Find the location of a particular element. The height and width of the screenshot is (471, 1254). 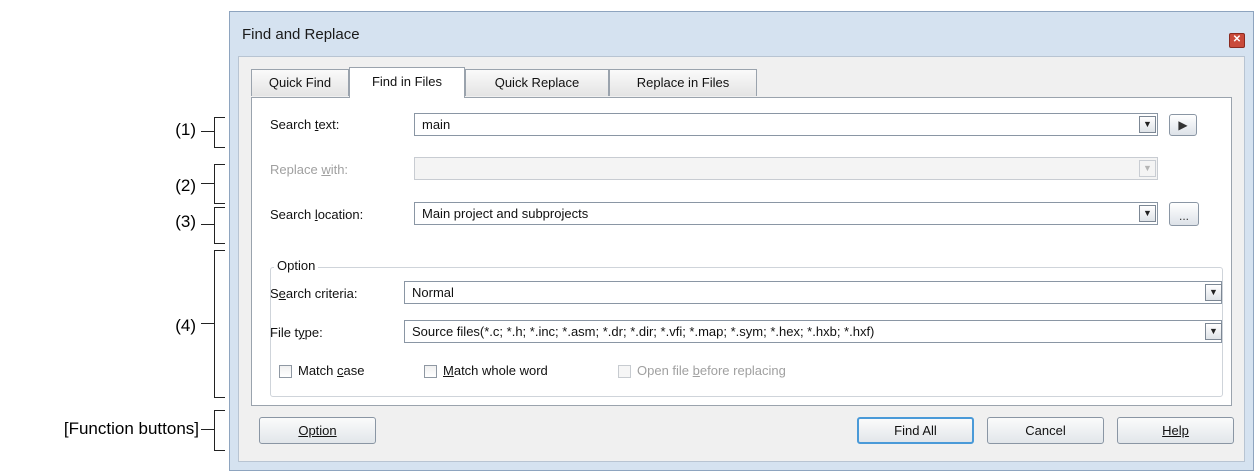

file-type-label: File type: is located at coordinates (296, 332).